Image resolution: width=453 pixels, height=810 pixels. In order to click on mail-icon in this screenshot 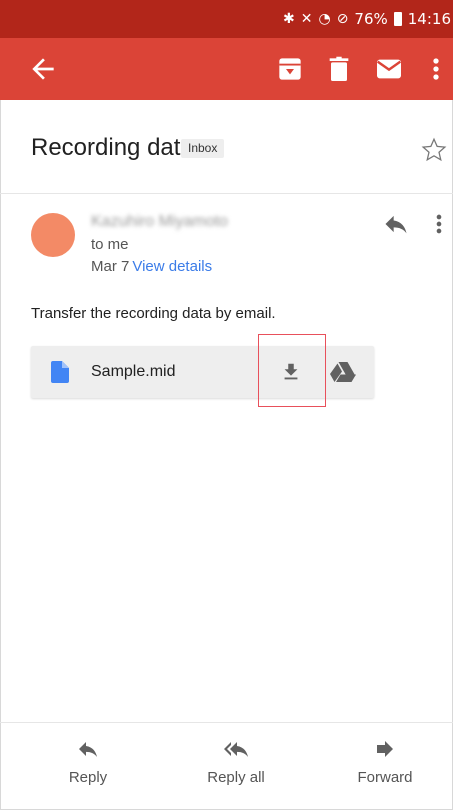, I will do `click(389, 69)`.